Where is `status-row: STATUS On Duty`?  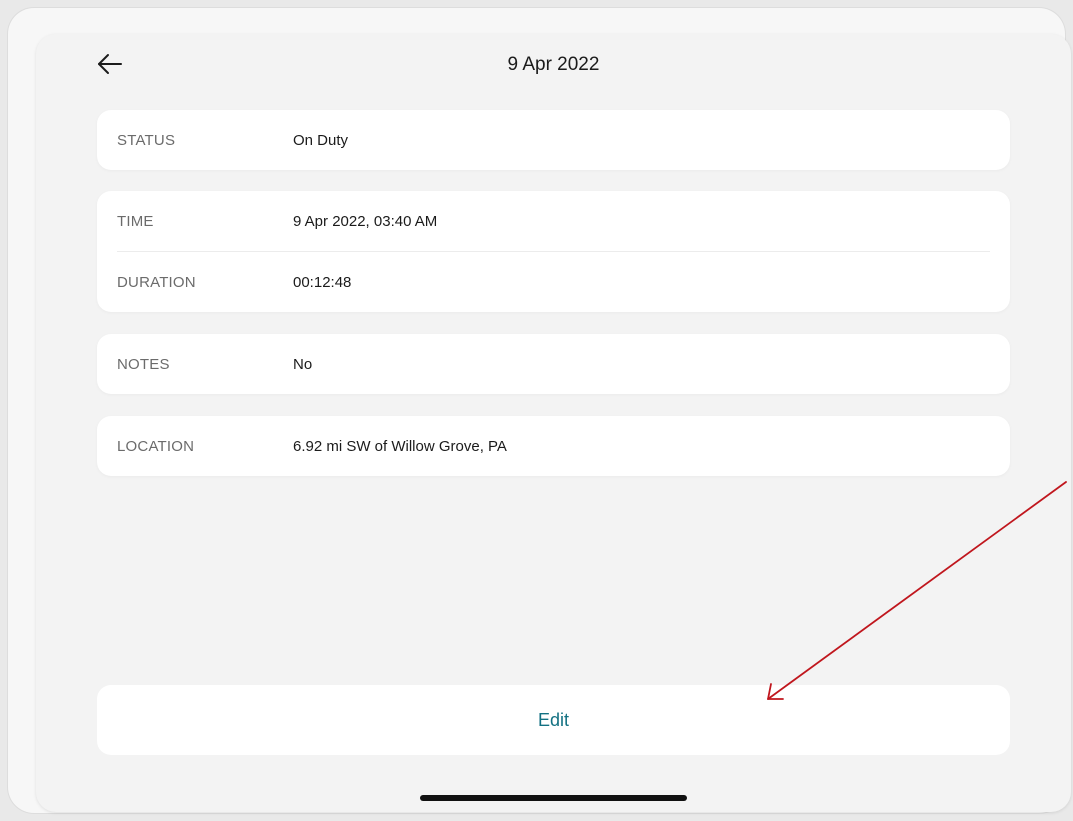 status-row: STATUS On Duty is located at coordinates (553, 140).